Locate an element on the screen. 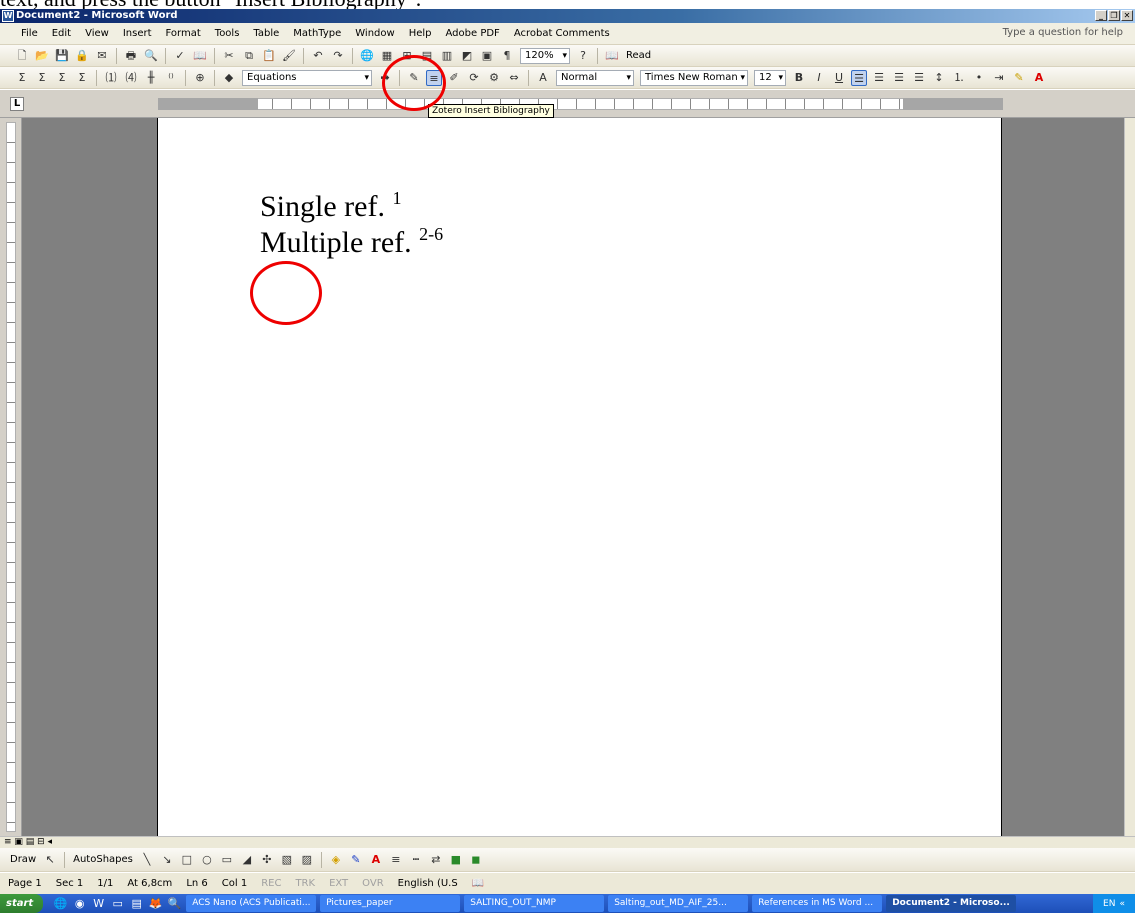 The width and height of the screenshot is (1135, 913). menu-view: View is located at coordinates (97, 33).